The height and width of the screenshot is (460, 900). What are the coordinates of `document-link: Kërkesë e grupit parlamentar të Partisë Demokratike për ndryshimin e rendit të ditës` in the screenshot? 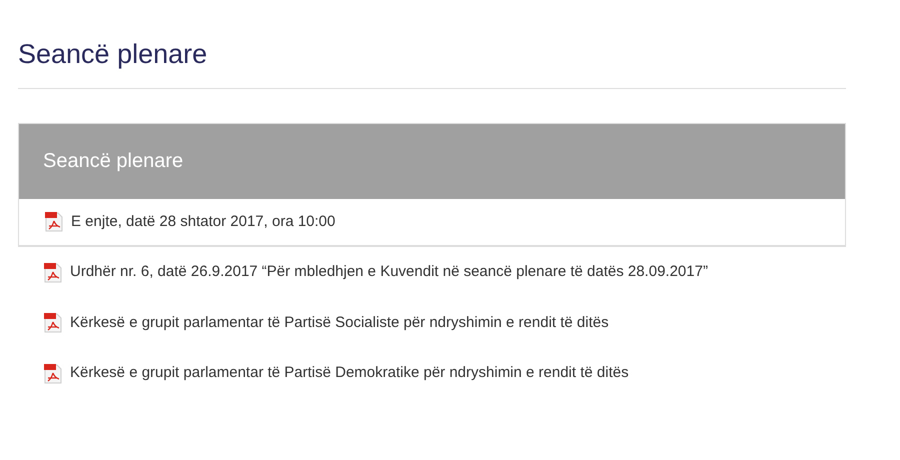 It's located at (349, 373).